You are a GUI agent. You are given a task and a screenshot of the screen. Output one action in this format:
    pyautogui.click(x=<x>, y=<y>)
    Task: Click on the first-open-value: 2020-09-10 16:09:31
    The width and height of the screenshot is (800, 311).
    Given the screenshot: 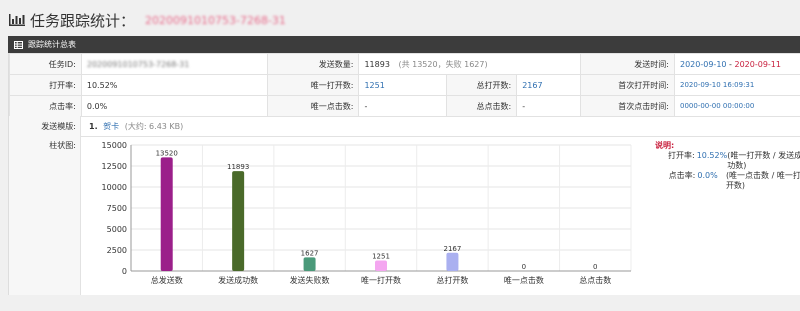 What is the action you would take?
    pyautogui.click(x=737, y=85)
    